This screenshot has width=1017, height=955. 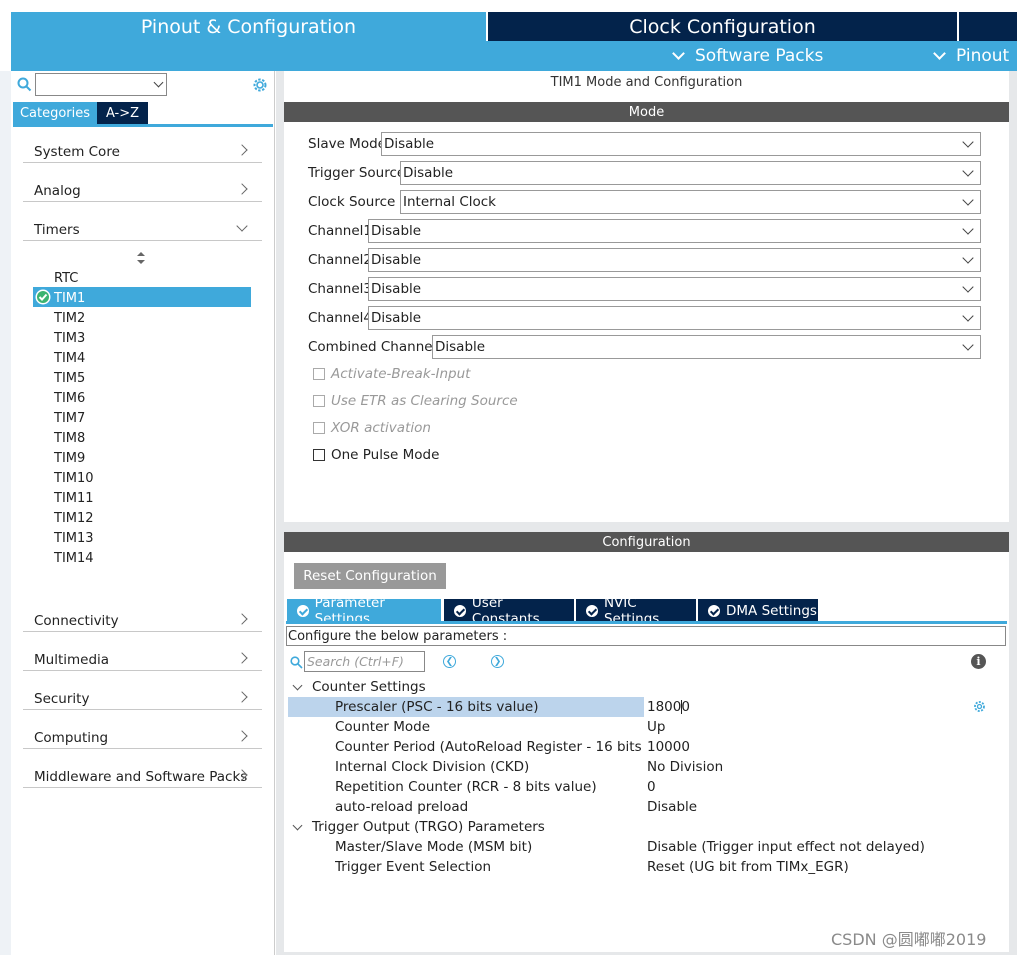 I want to click on parameter-value: 10000, so click(x=668, y=747).